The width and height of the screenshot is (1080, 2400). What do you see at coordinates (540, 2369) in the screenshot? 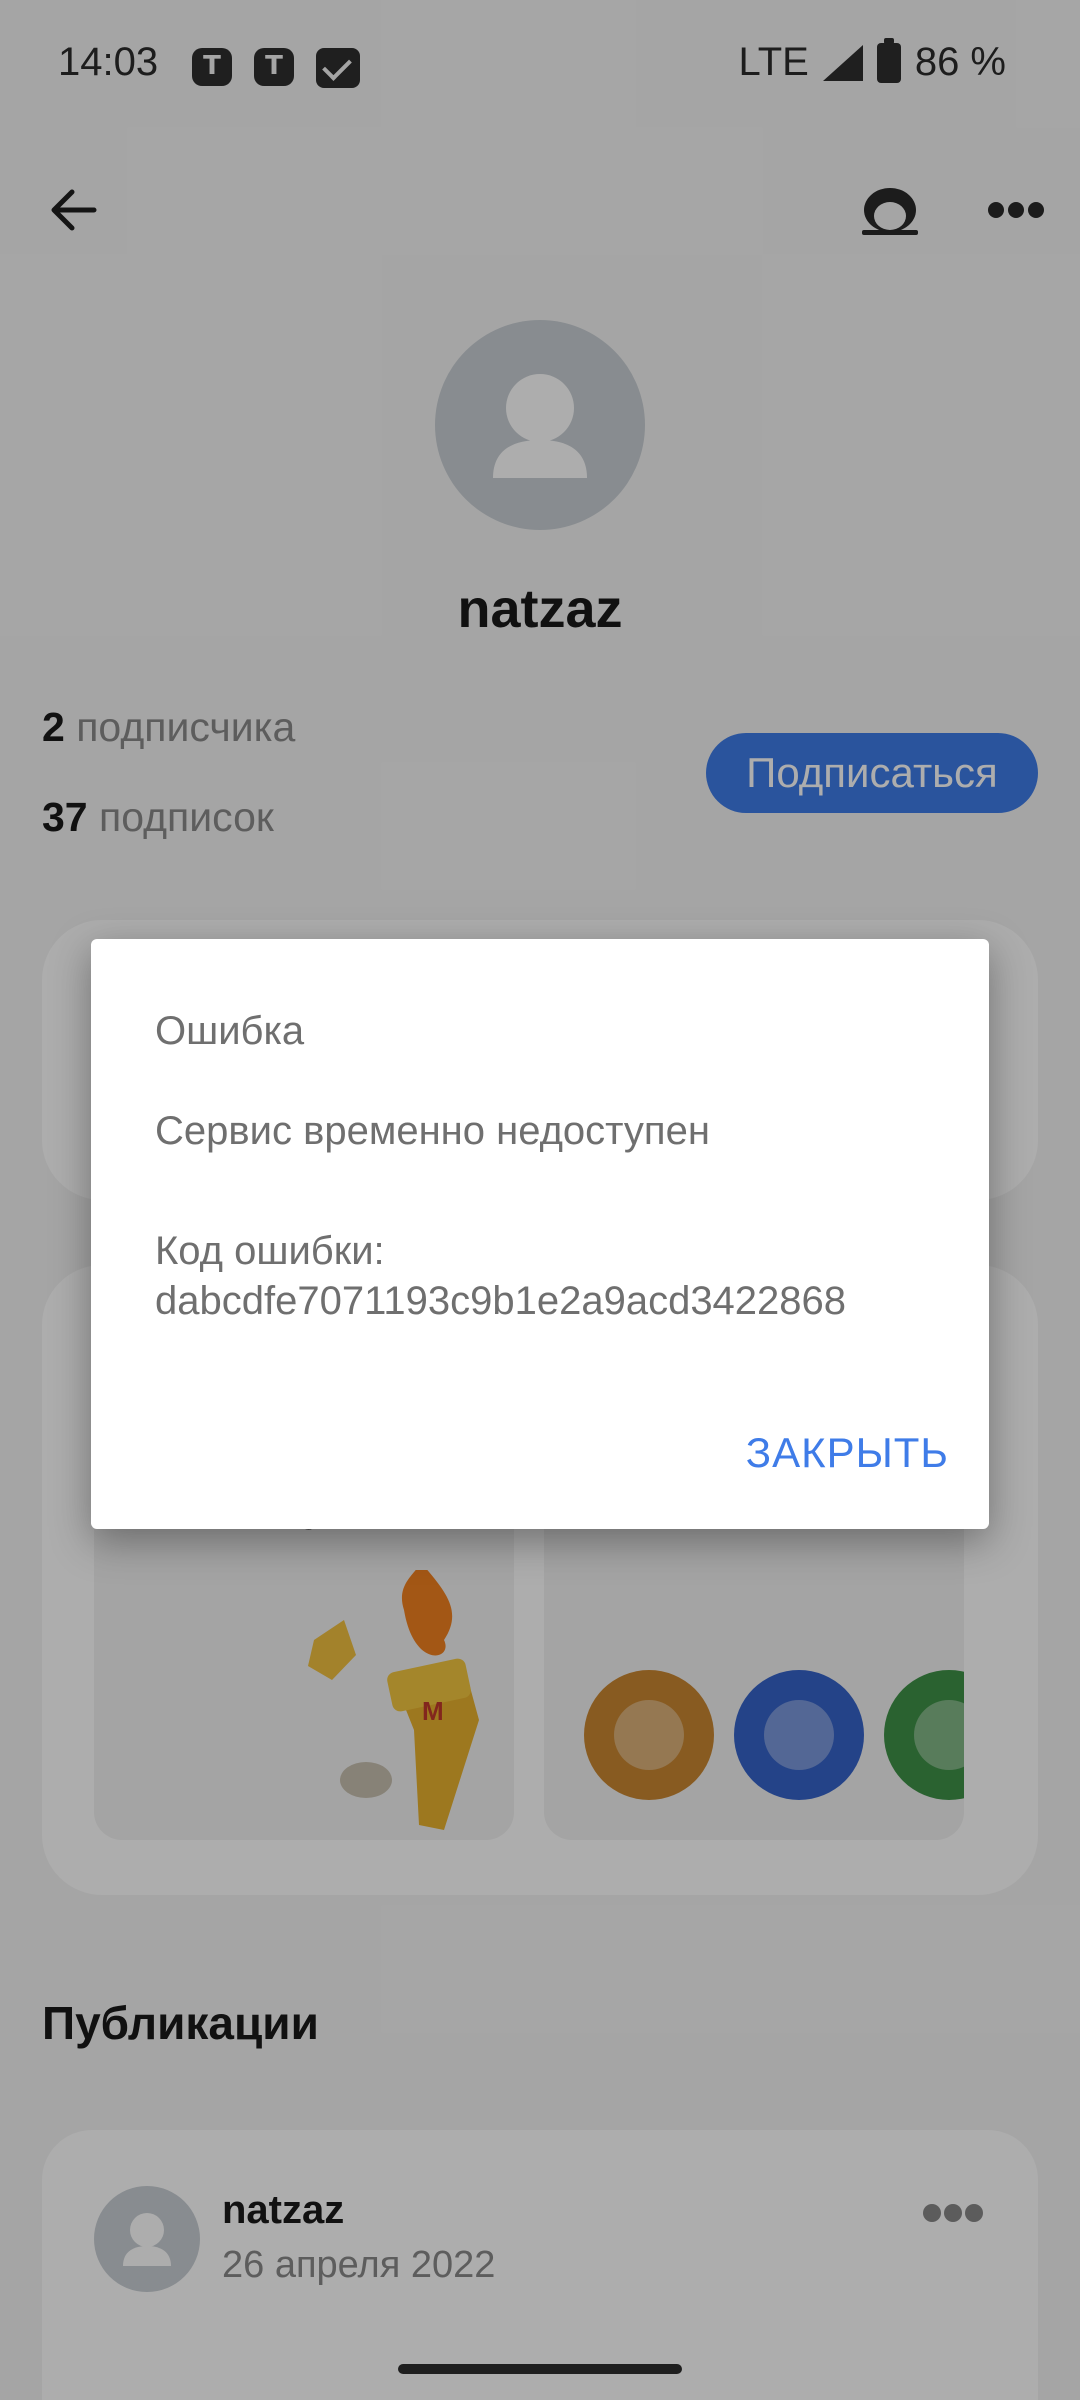
I see `gesture-nav-handle` at bounding box center [540, 2369].